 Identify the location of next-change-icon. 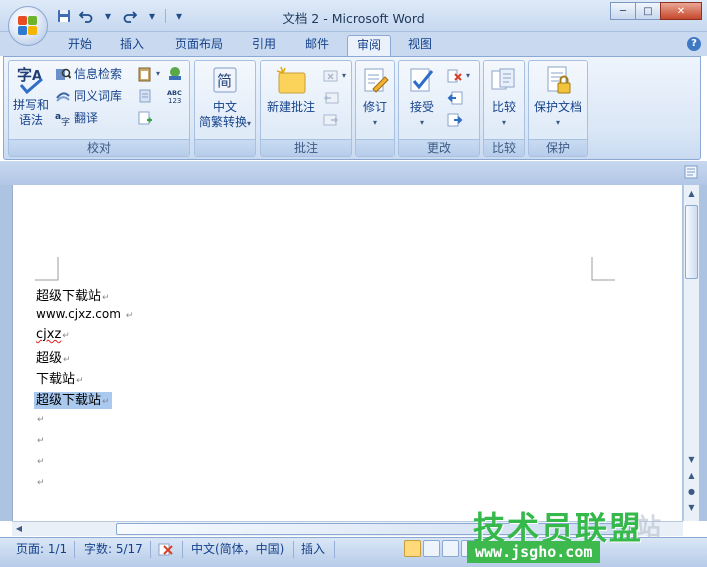
(455, 120).